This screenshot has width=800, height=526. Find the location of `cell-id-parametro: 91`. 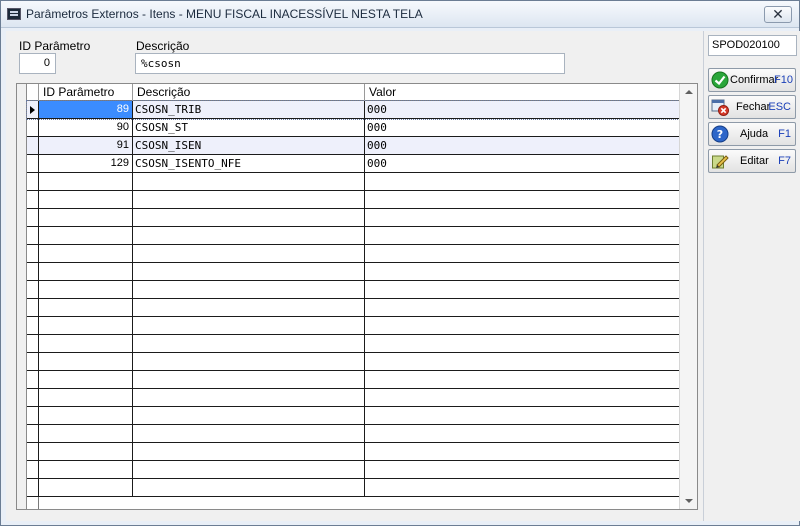

cell-id-parametro: 91 is located at coordinates (86, 145).